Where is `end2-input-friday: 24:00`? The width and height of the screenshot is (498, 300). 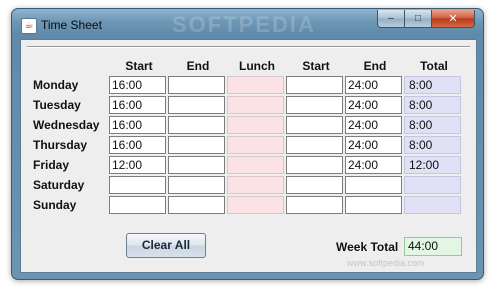 end2-input-friday: 24:00 is located at coordinates (373, 165).